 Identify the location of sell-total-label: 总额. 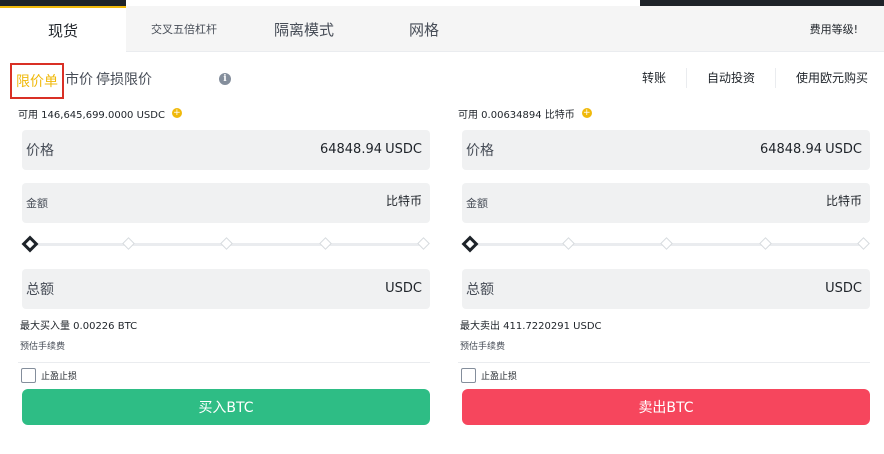
(480, 290).